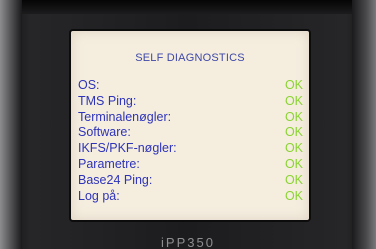 Image resolution: width=376 pixels, height=249 pixels. I want to click on diagnostic-label: Log på:, so click(99, 195).